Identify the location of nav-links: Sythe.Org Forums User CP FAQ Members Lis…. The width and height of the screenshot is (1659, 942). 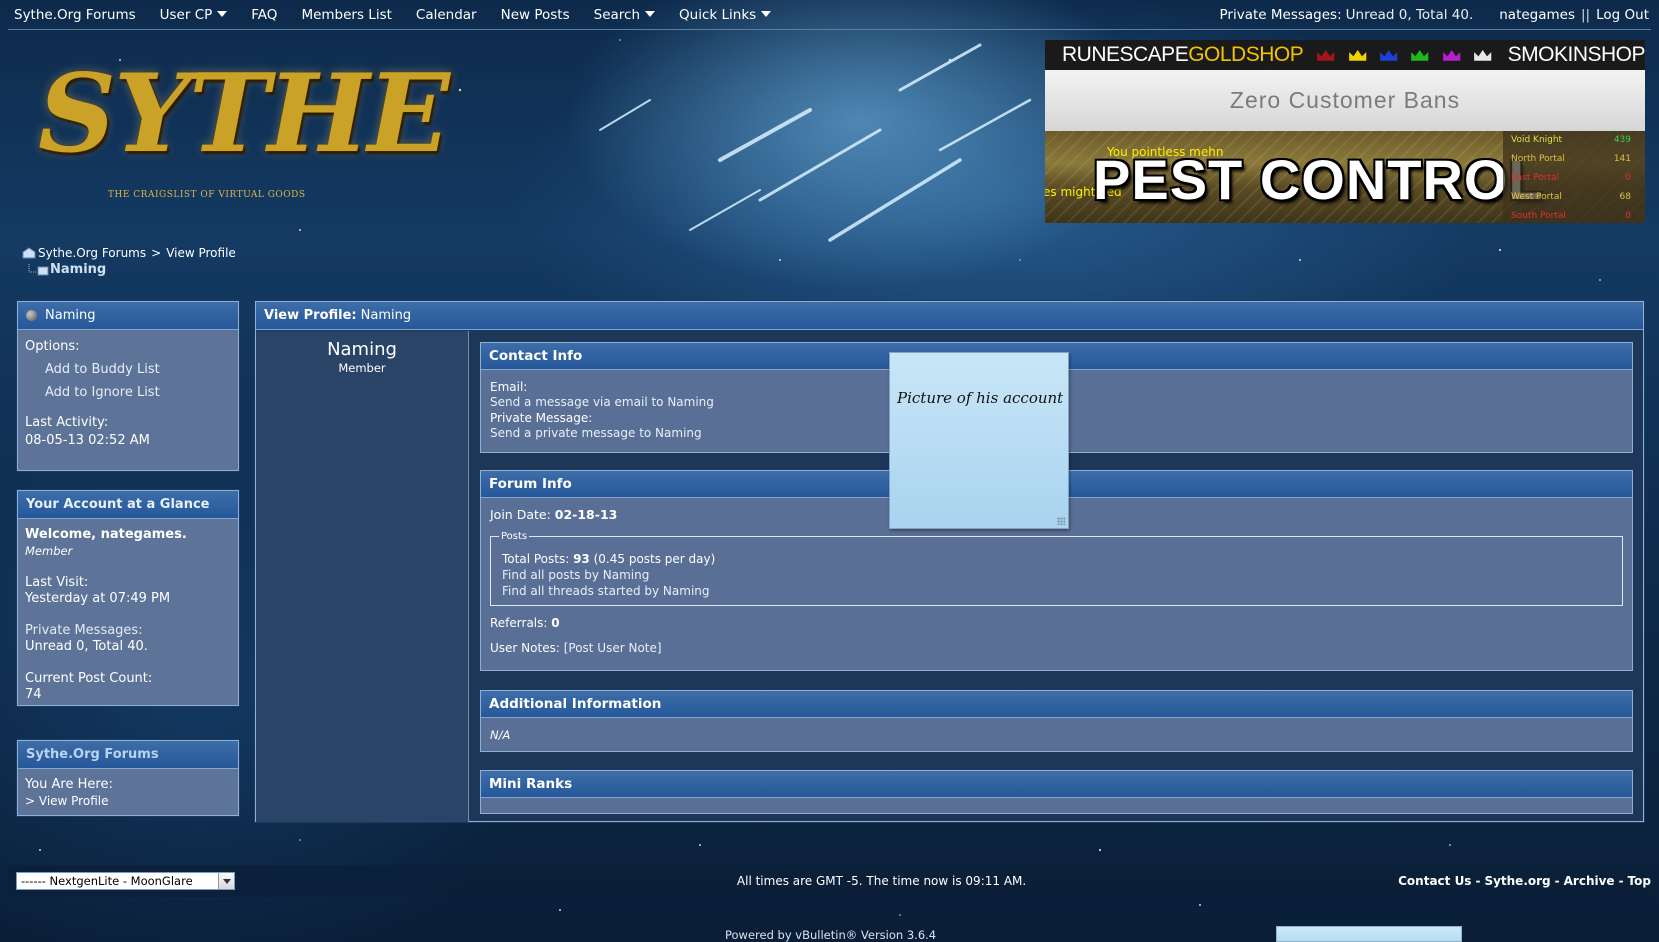
(401, 15).